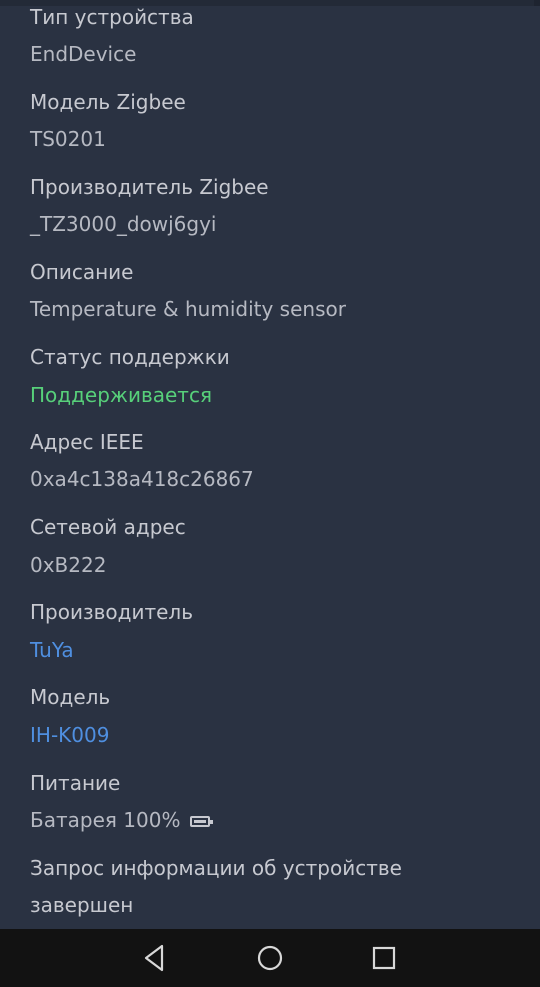  What do you see at coordinates (68, 565) in the screenshot?
I see `field-value: 0xB222` at bounding box center [68, 565].